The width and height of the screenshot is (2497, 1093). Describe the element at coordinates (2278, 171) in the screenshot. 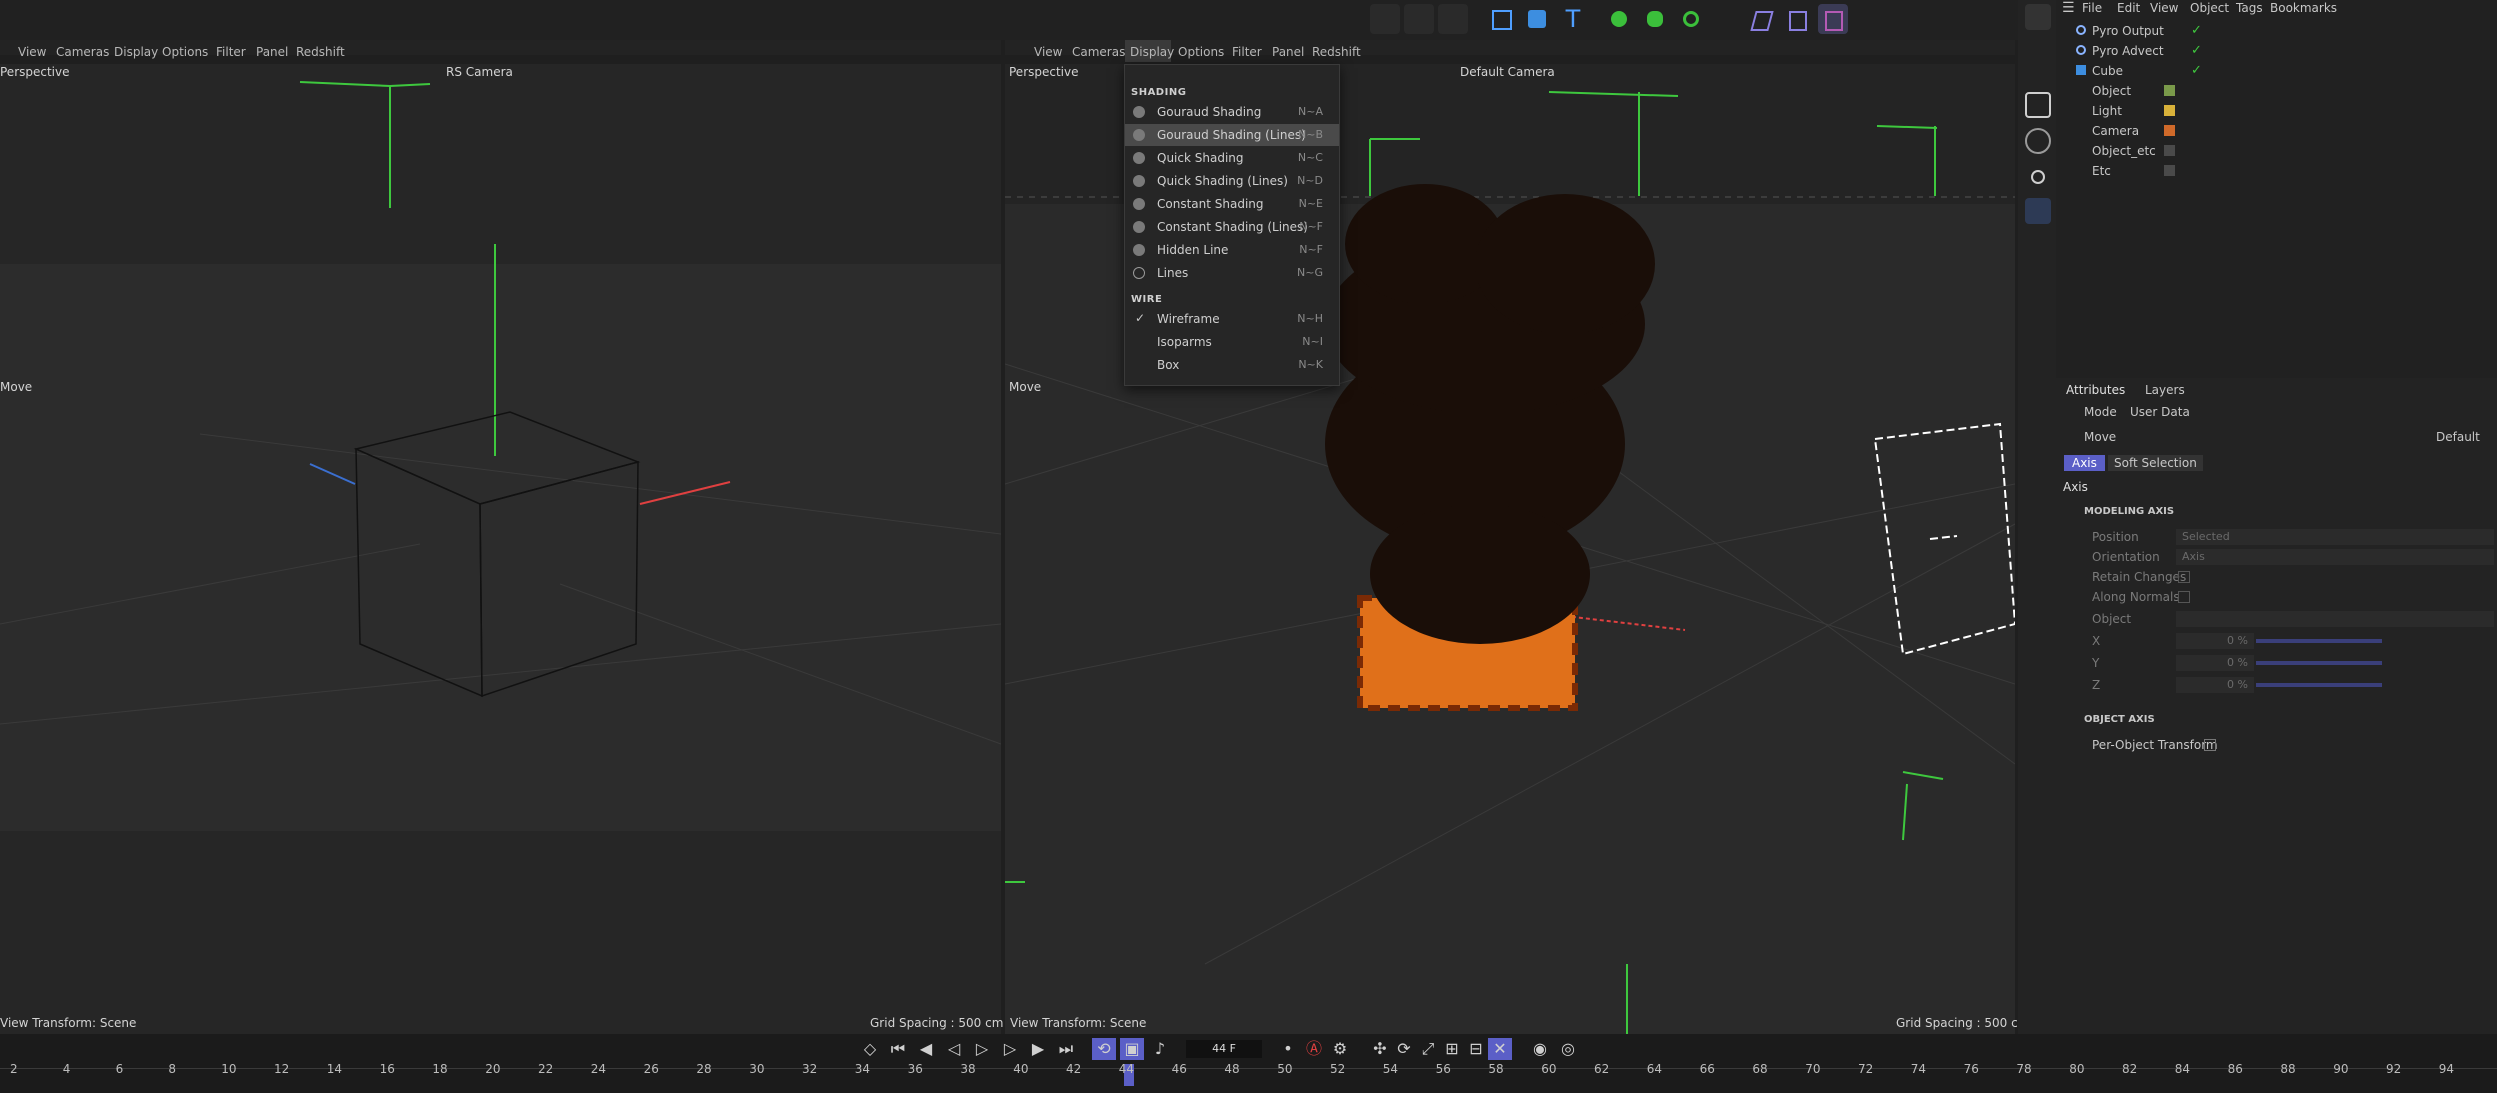

I see `object-row-etc: Etc` at that location.